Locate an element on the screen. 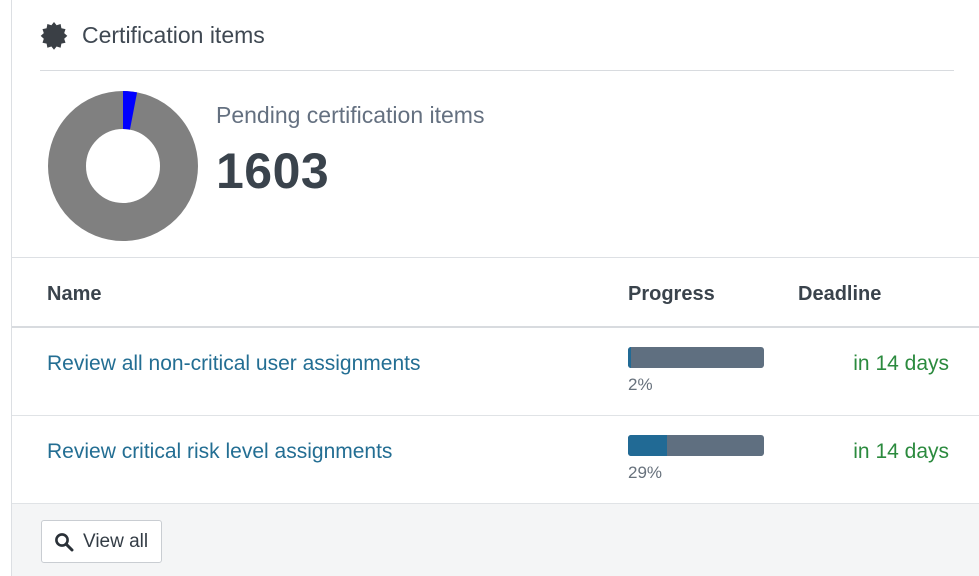  search-icon is located at coordinates (64, 541).